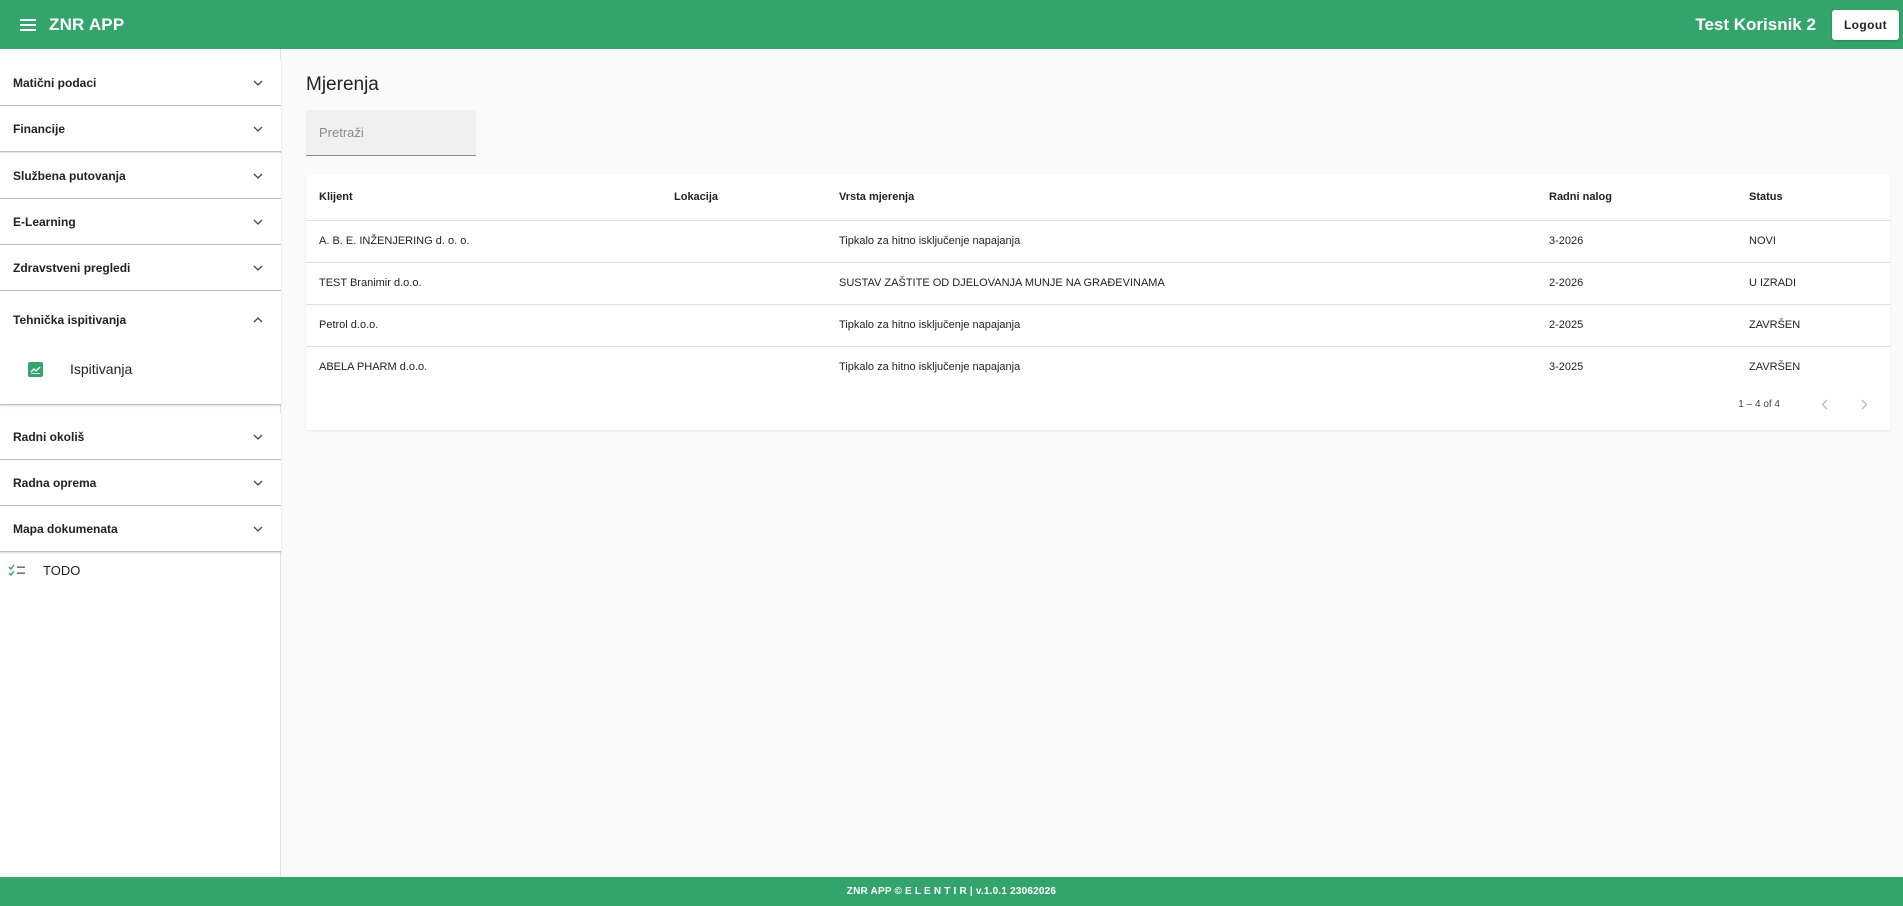 Image resolution: width=1903 pixels, height=906 pixels. Describe the element at coordinates (743, 198) in the screenshot. I see `column-header-lokacija: Lokacija` at that location.